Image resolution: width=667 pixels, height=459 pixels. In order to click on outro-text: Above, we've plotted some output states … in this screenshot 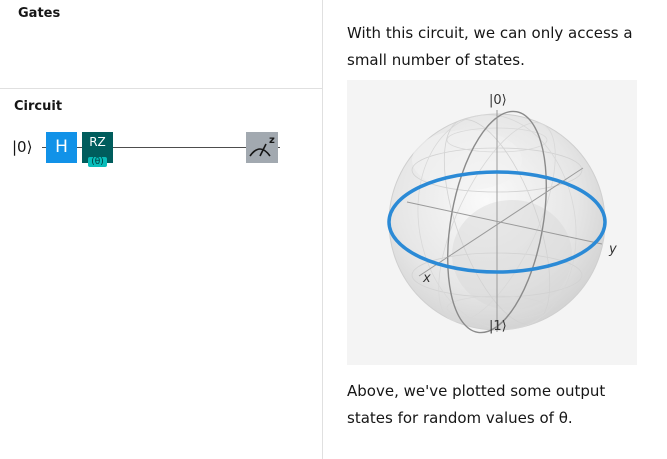, I will do `click(476, 404)`.